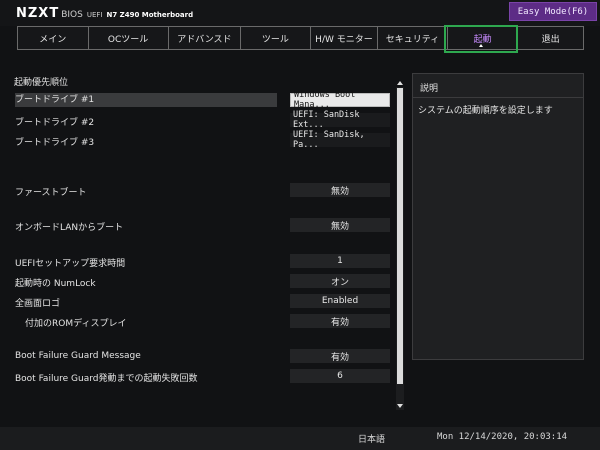 The width and height of the screenshot is (600, 450). Describe the element at coordinates (483, 38) in the screenshot. I see `tab-boot: 起動` at that location.